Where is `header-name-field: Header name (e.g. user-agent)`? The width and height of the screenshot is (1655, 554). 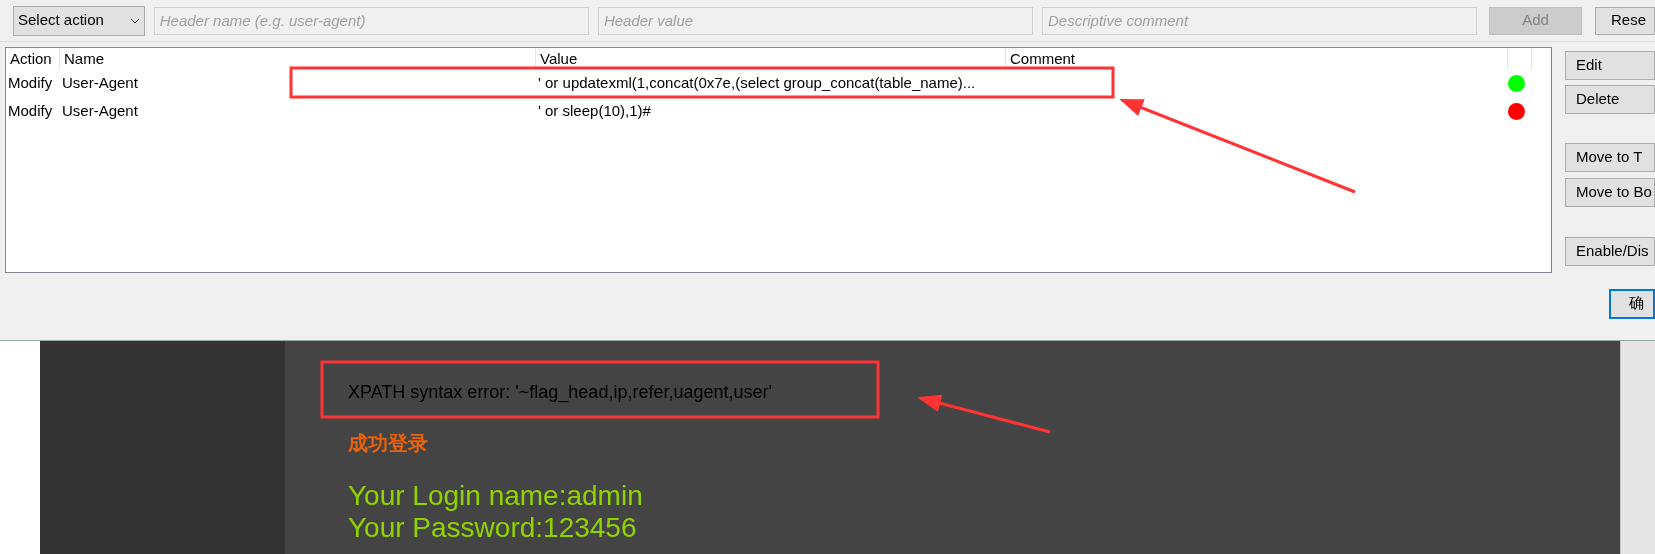
header-name-field: Header name (e.g. user-agent) is located at coordinates (371, 20).